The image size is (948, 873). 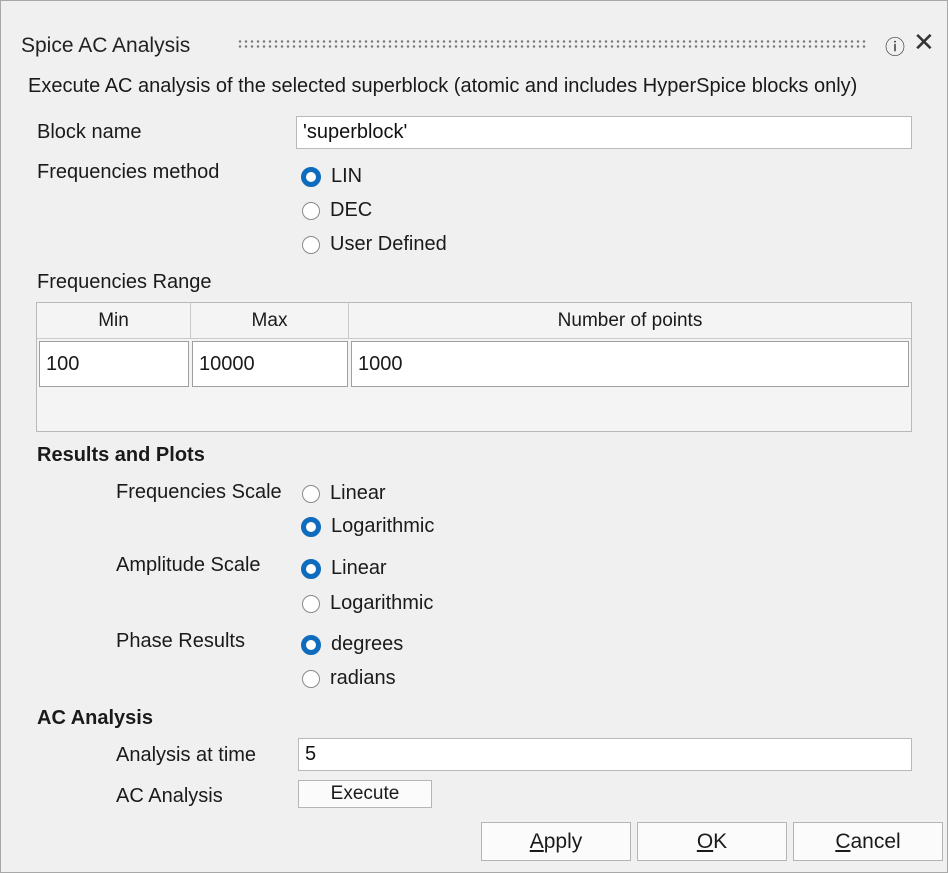 I want to click on radio-freq-linear: Linear, so click(x=344, y=493).